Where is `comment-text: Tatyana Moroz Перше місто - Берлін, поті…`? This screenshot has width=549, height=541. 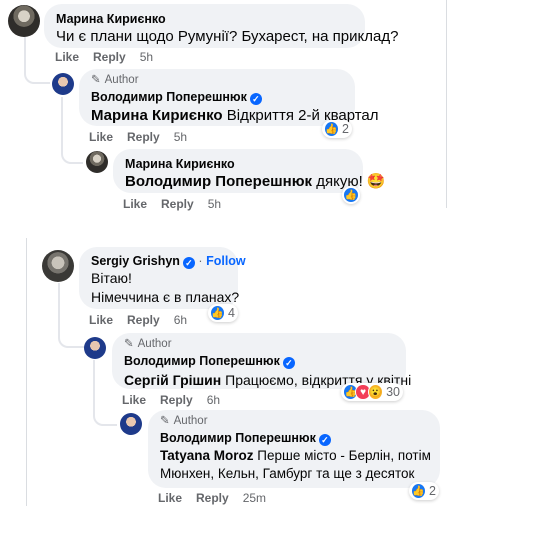
comment-text: Tatyana Moroz Перше місто - Берлін, поті… is located at coordinates (295, 455).